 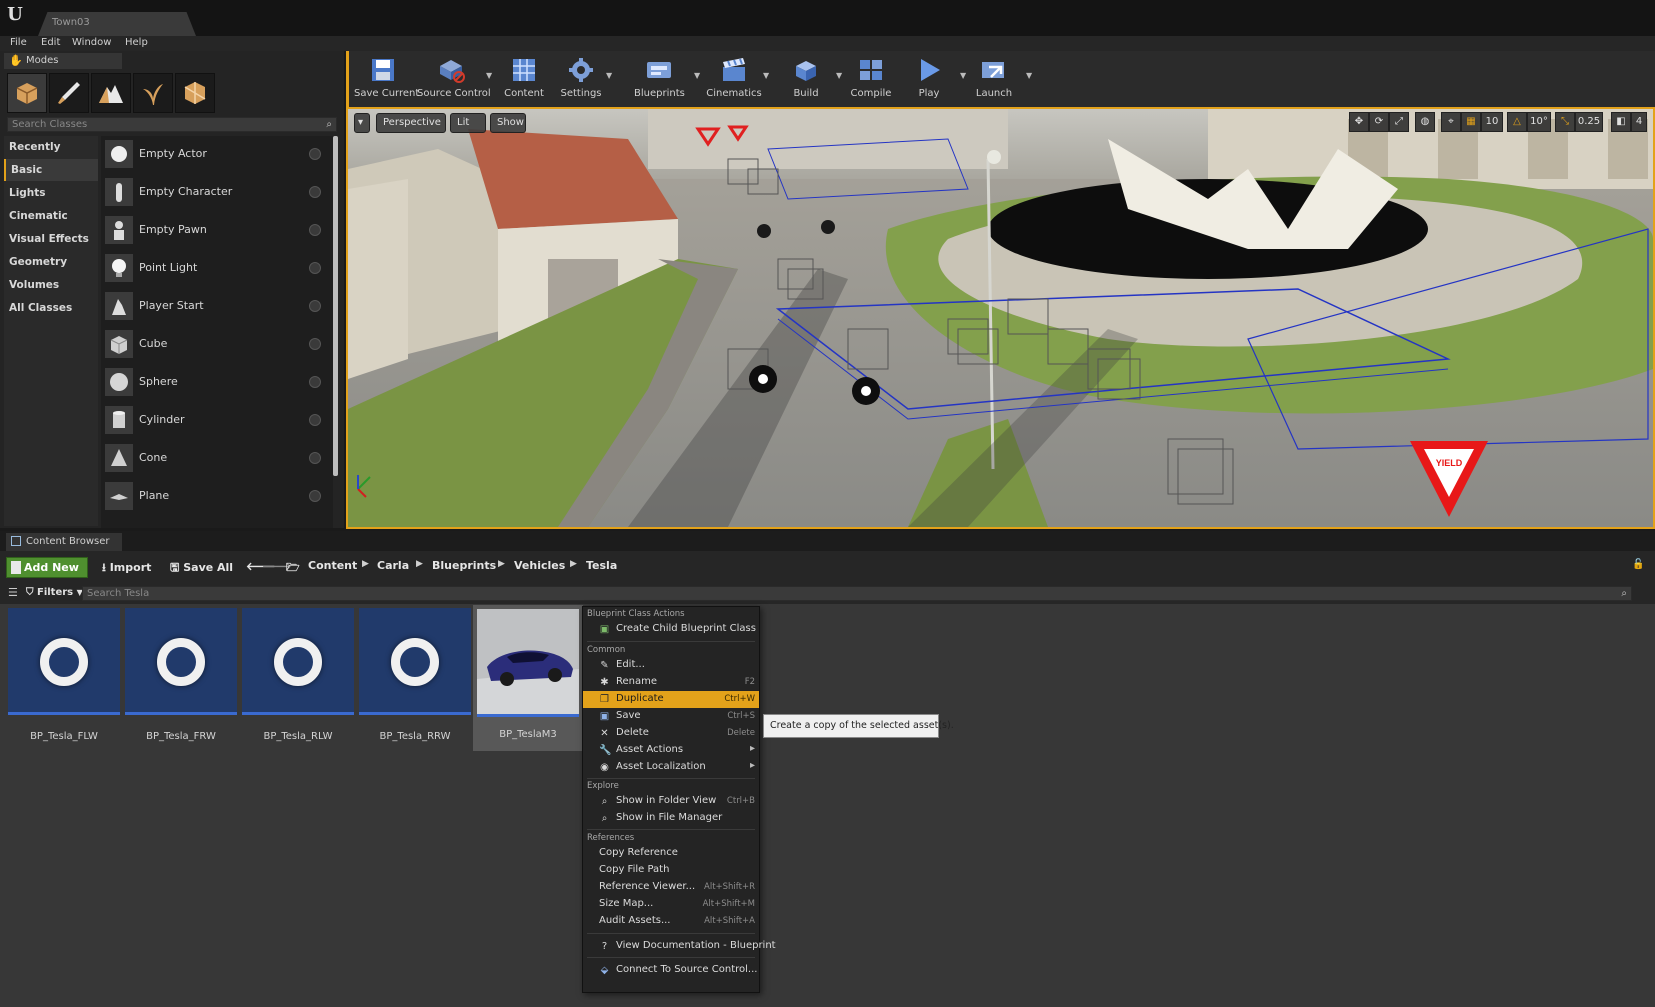 I want to click on camera-speed-icon: ◧, so click(x=1621, y=122).